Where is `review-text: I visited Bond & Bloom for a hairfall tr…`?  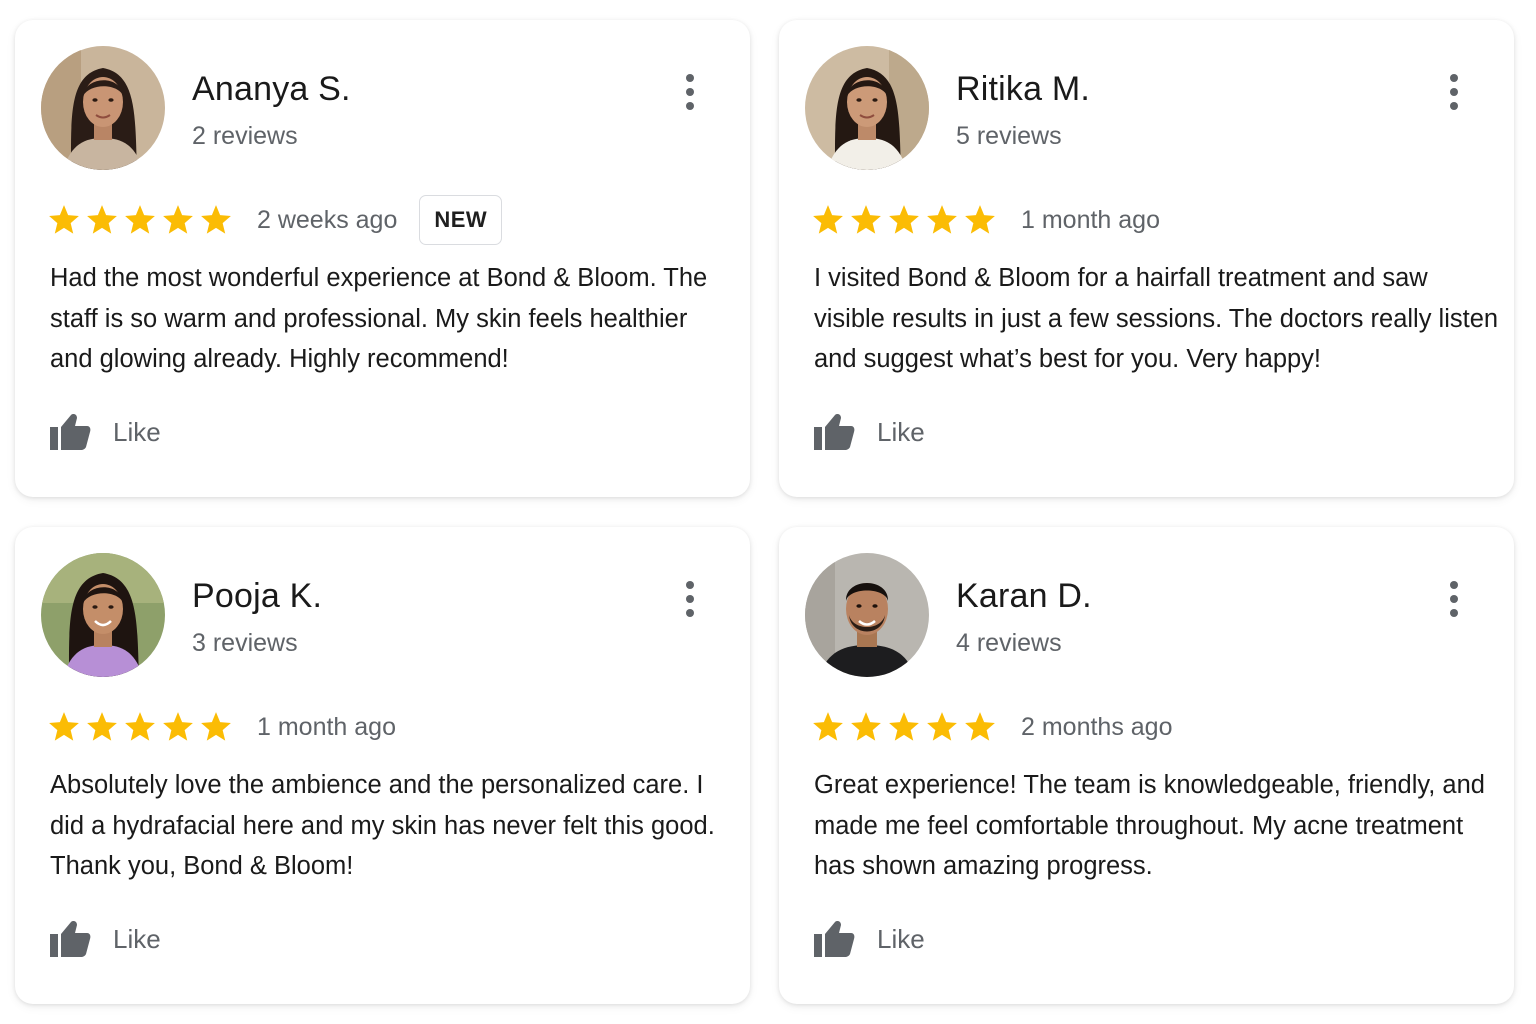
review-text: I visited Bond & Bloom for a hairfall tr… is located at coordinates (1156, 318).